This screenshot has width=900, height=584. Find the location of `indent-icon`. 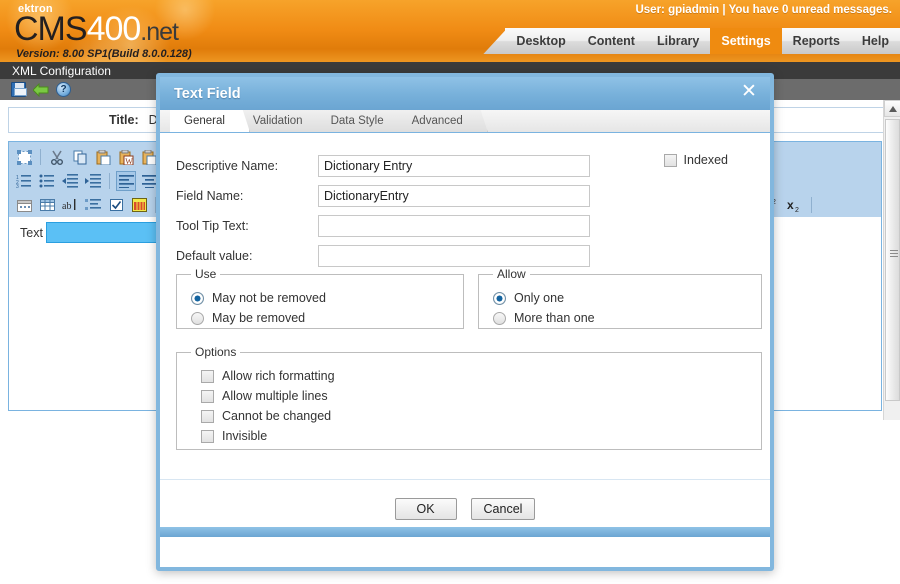

indent-icon is located at coordinates (93, 181).